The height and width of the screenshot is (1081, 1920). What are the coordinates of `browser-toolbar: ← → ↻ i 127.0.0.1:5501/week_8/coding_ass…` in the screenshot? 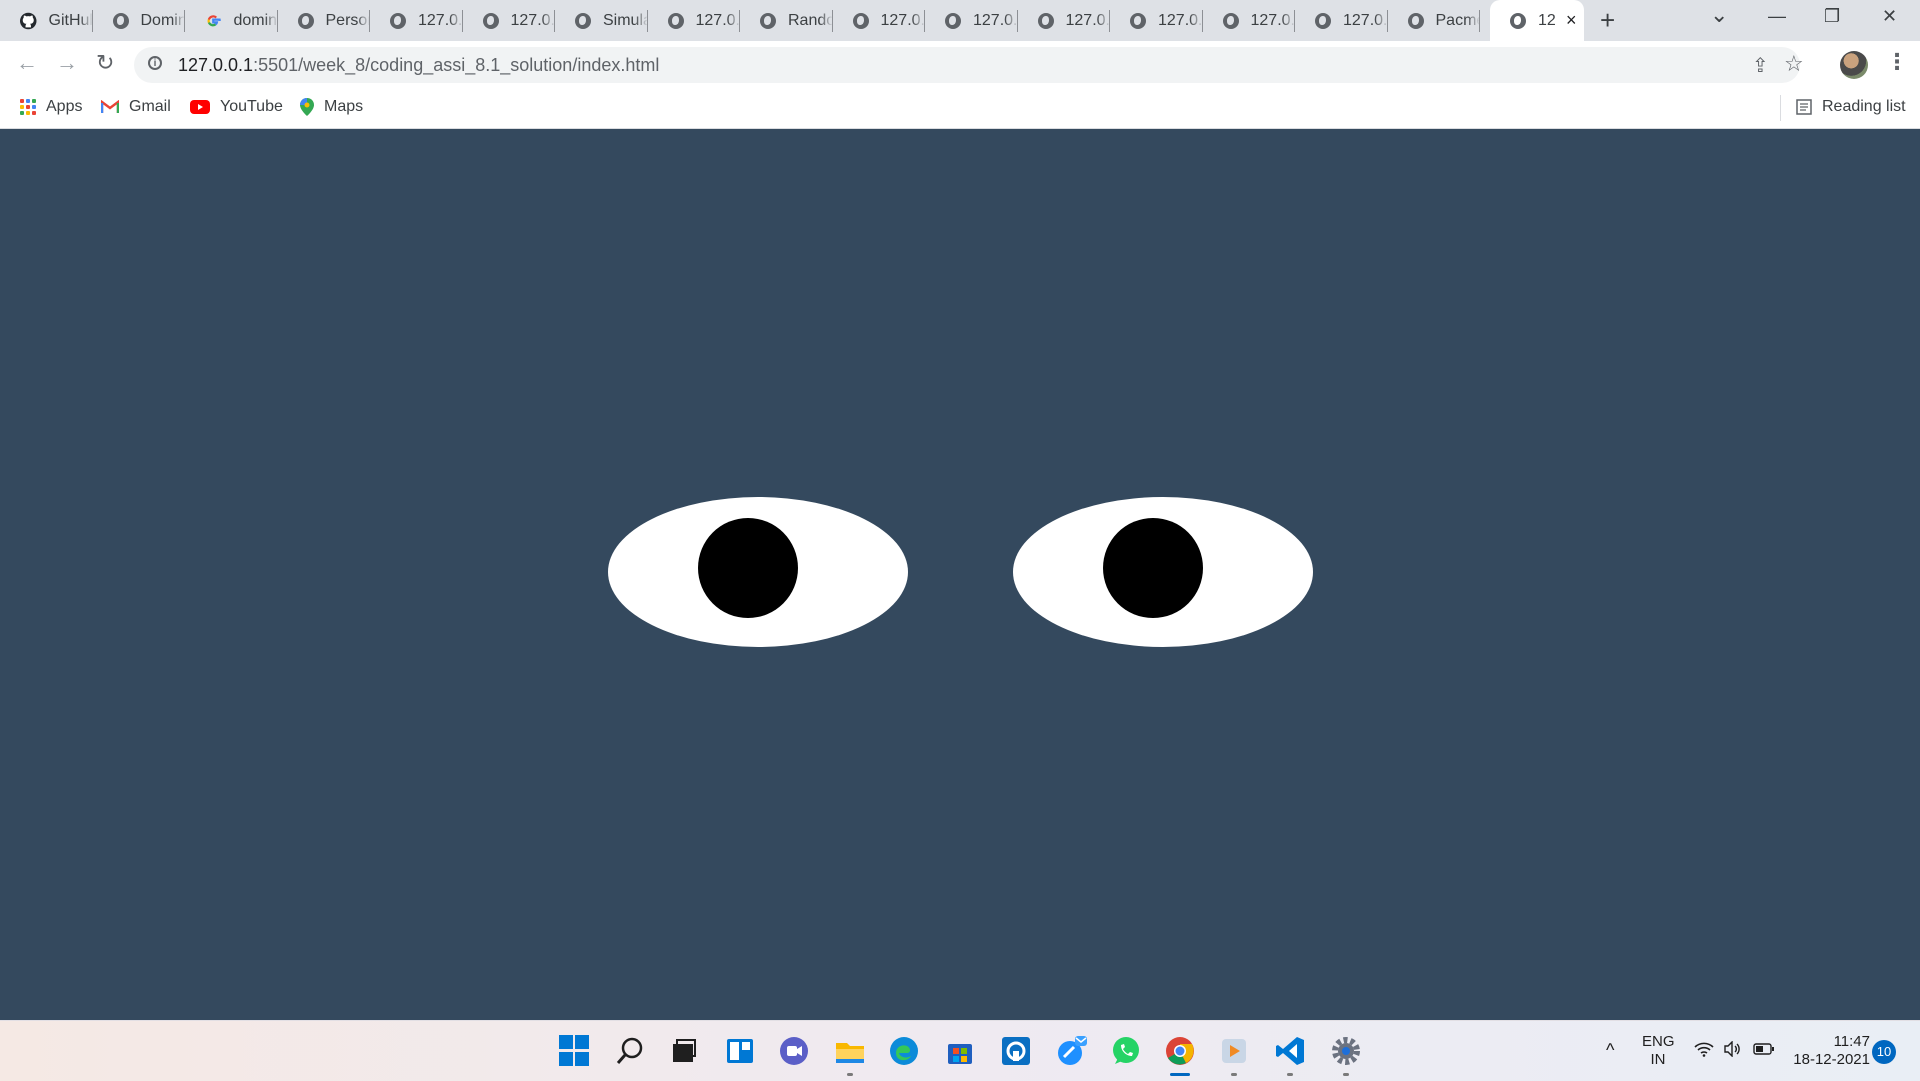 It's located at (960, 65).